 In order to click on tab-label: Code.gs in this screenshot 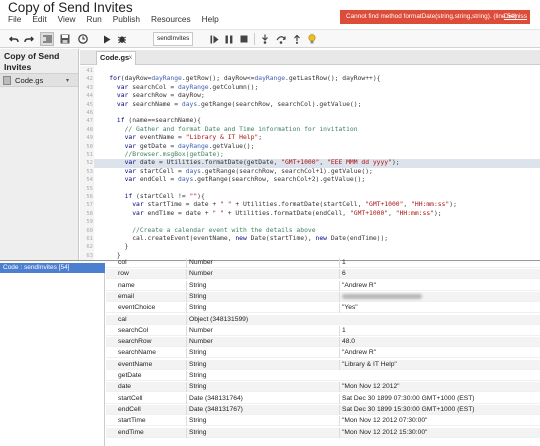, I will do `click(115, 57)`.